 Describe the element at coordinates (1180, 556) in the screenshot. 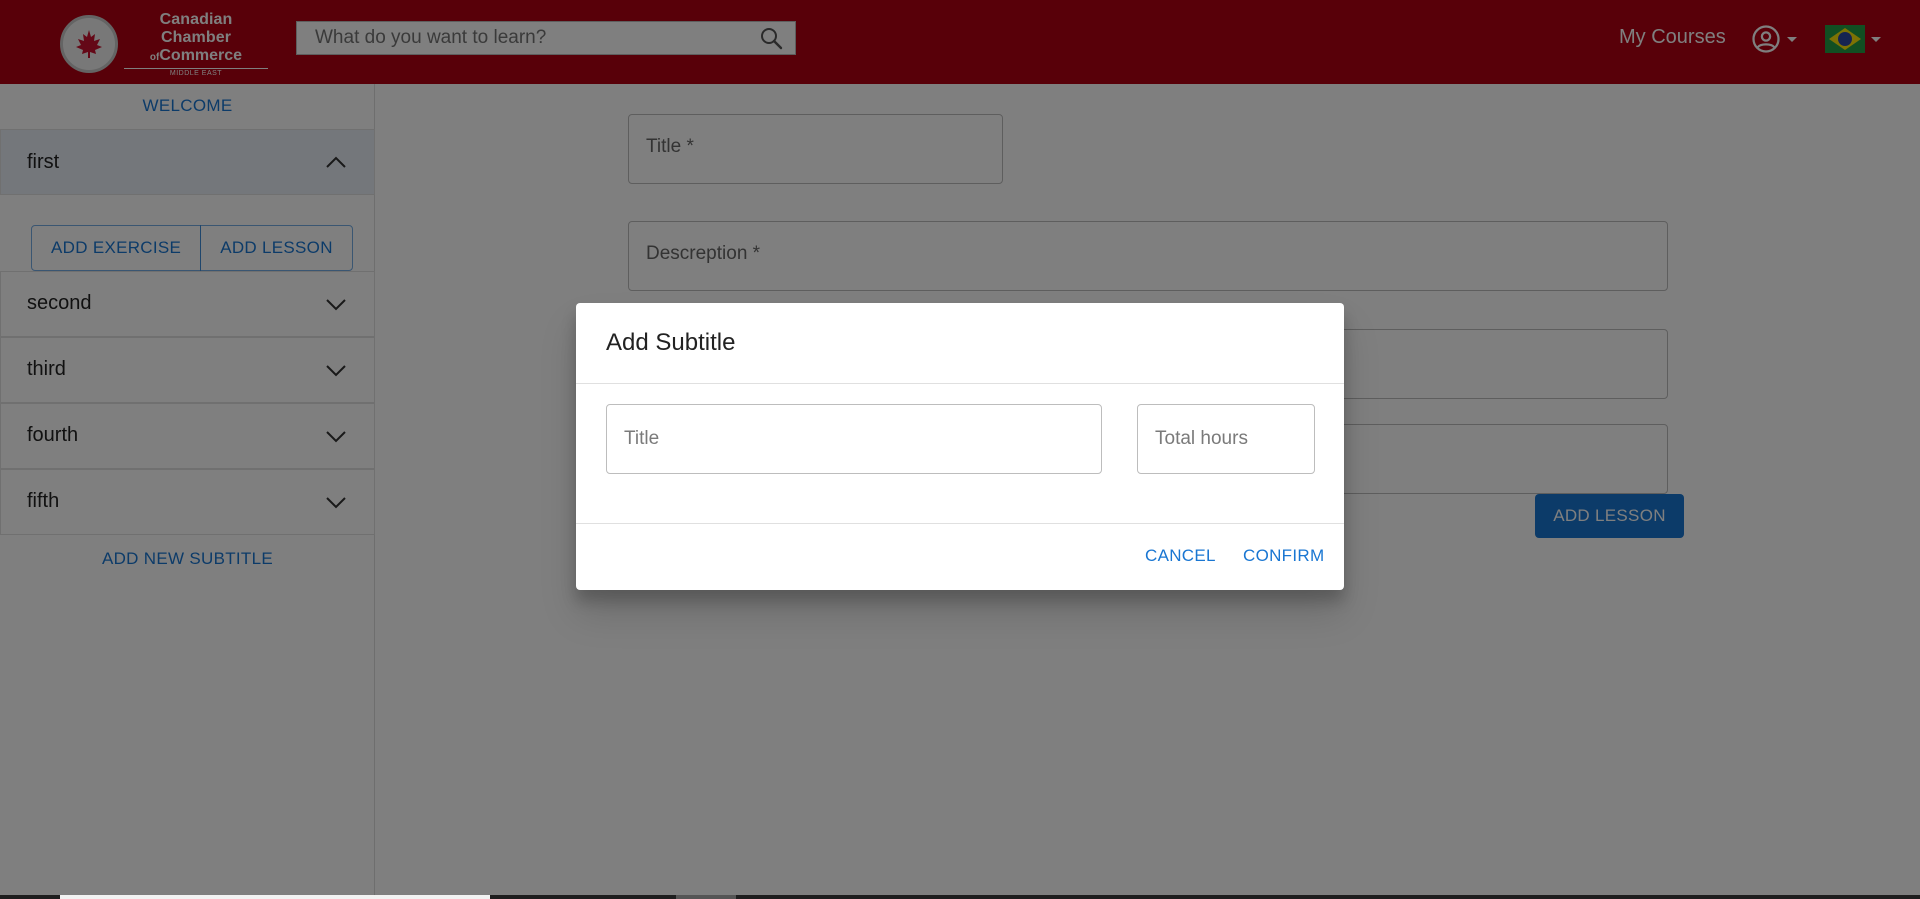

I see `cancel-button: CANCEL` at that location.